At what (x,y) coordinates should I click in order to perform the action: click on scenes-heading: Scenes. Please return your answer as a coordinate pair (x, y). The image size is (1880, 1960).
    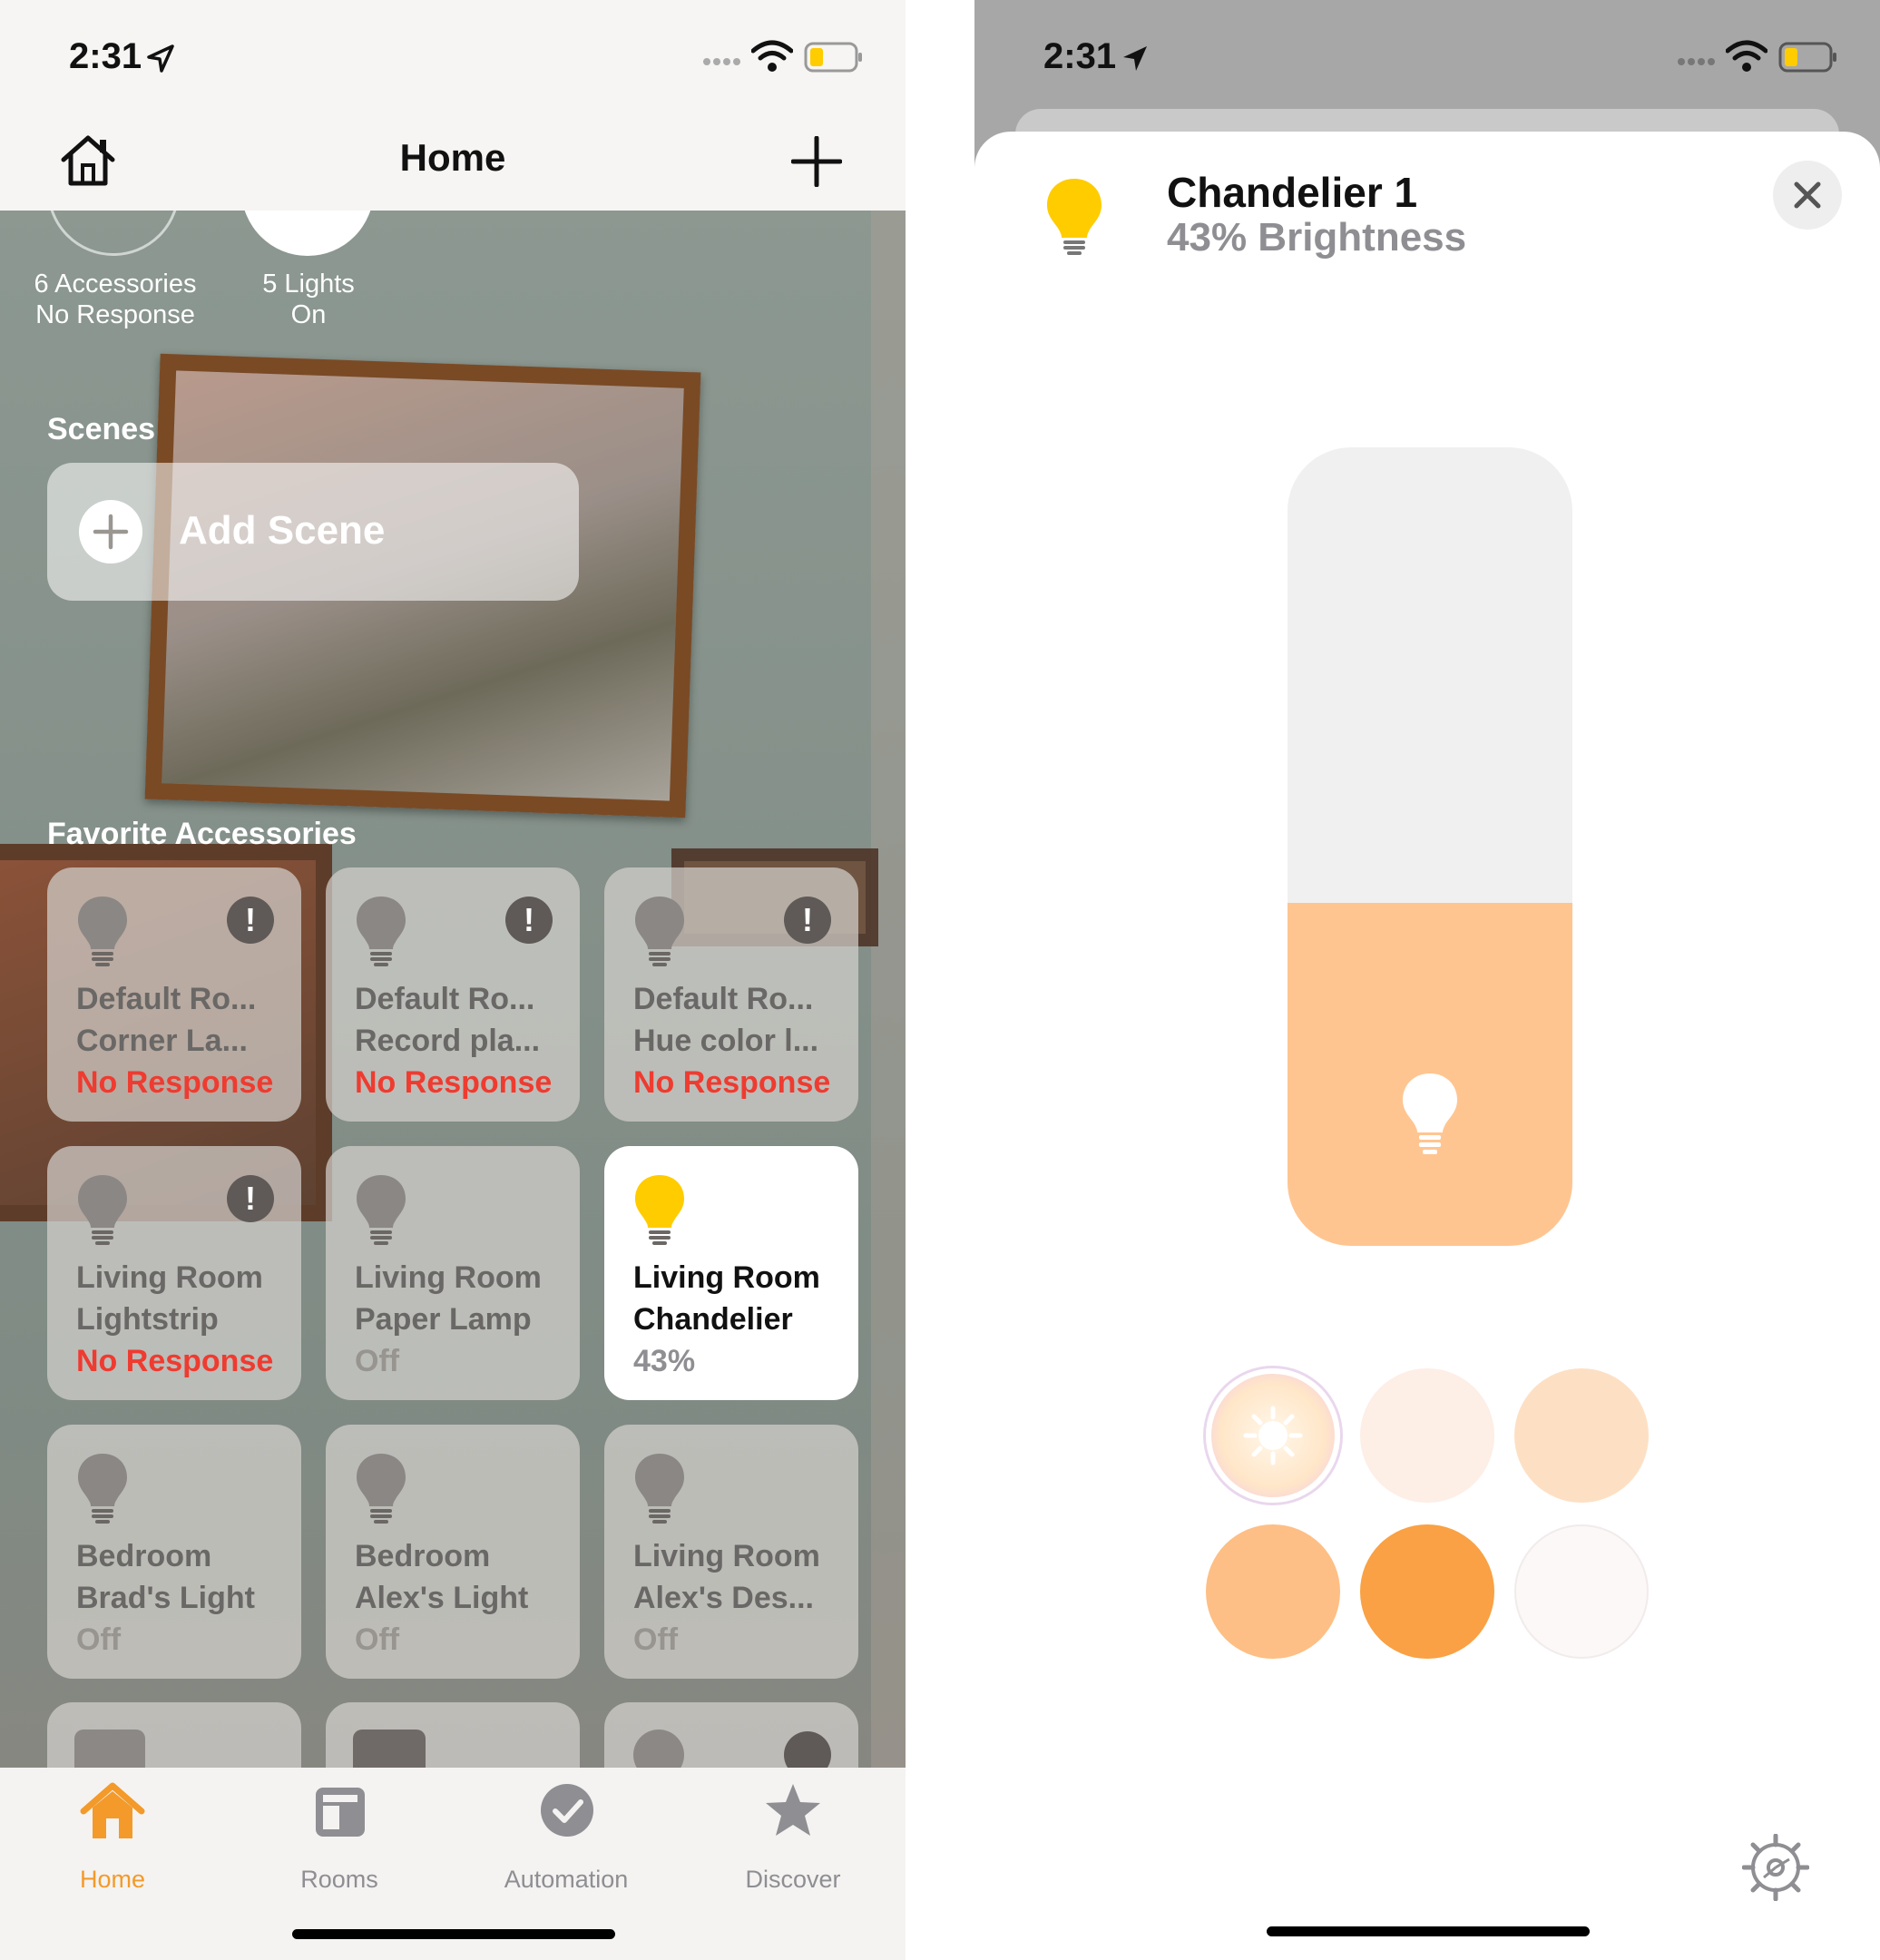
    Looking at the image, I should click on (101, 429).